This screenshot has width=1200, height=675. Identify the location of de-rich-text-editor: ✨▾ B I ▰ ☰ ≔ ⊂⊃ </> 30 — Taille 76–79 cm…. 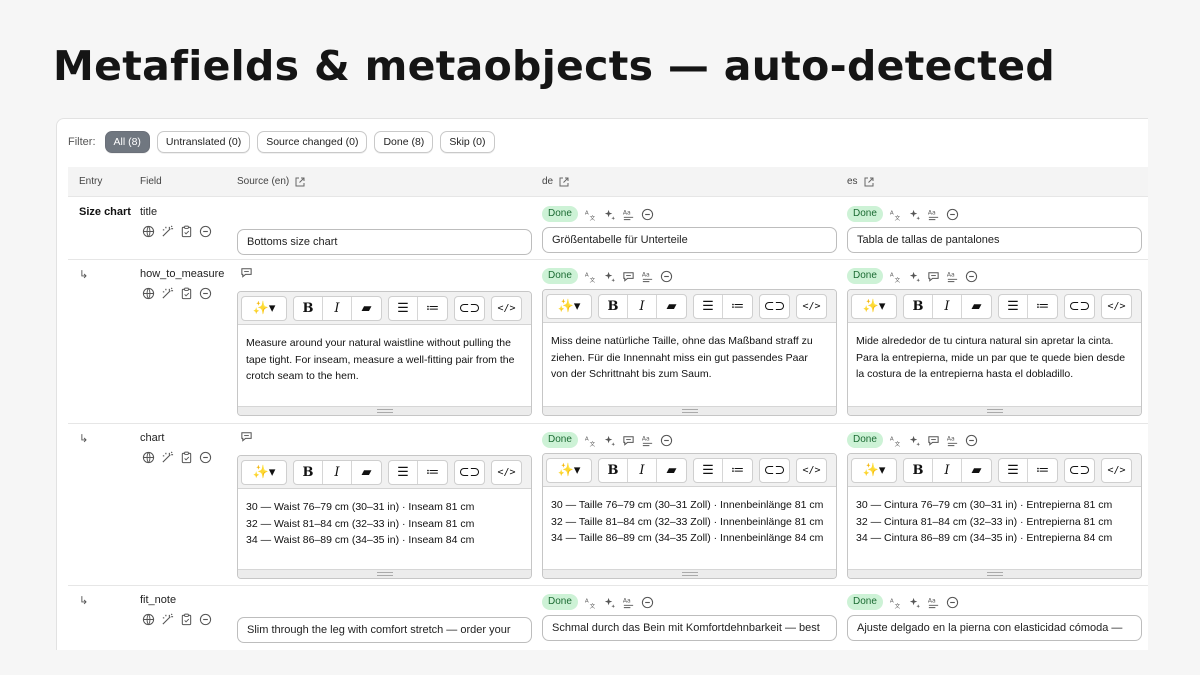
(689, 516).